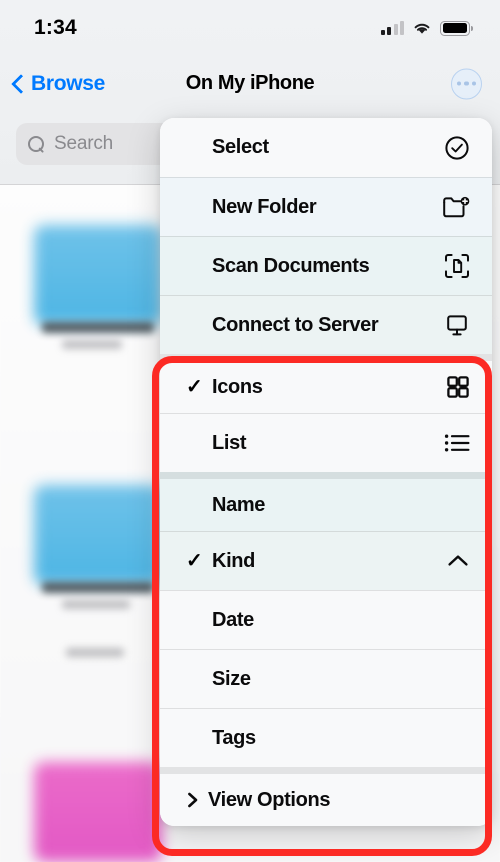 This screenshot has width=500, height=862. What do you see at coordinates (239, 504) in the screenshot?
I see `menu-item-label: Name` at bounding box center [239, 504].